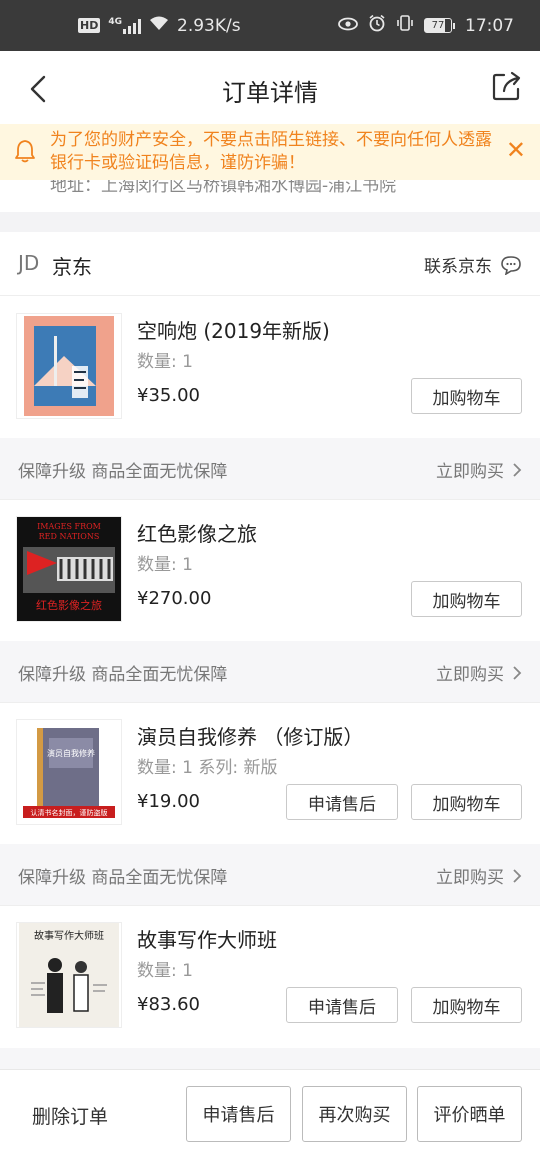  What do you see at coordinates (270, 264) in the screenshot?
I see `shop-header: JD 京东 联系京东` at bounding box center [270, 264].